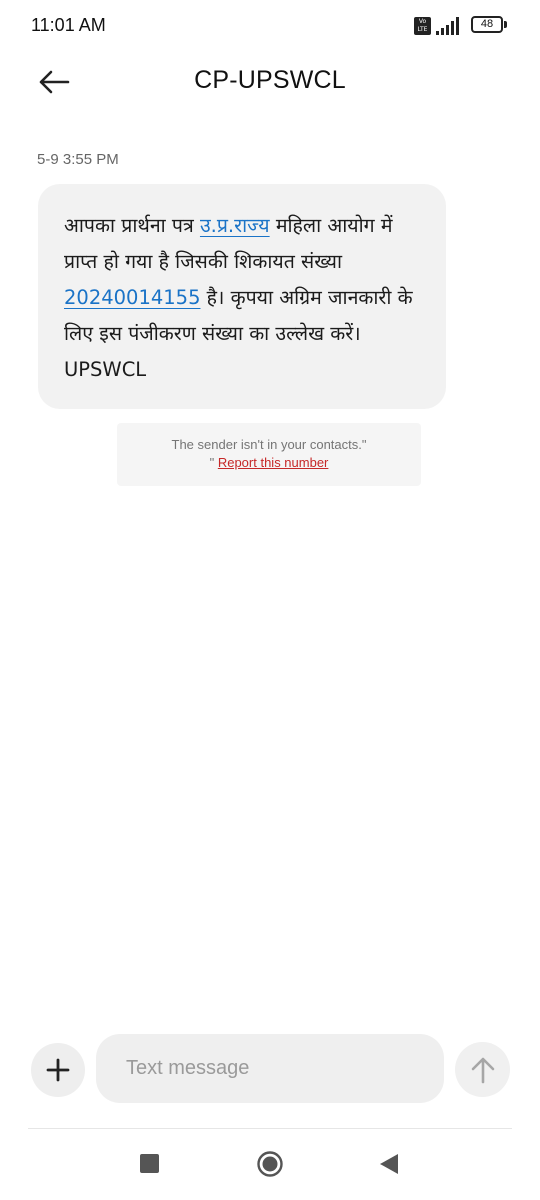 The height and width of the screenshot is (1200, 540). I want to click on send-button, so click(482, 1069).